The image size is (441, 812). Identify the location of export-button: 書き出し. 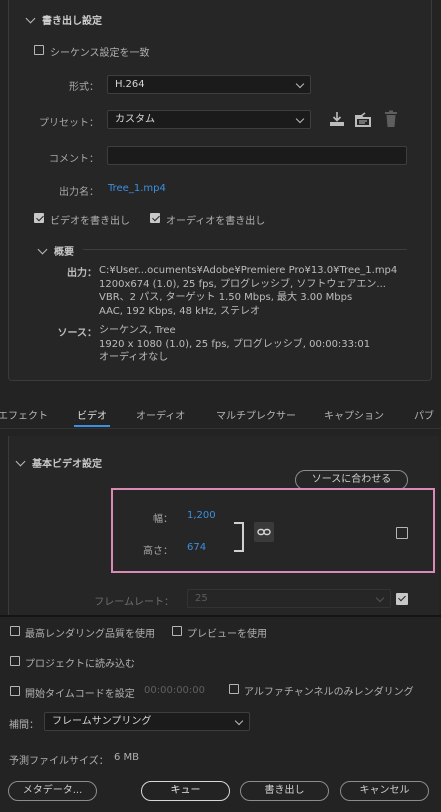
(284, 791).